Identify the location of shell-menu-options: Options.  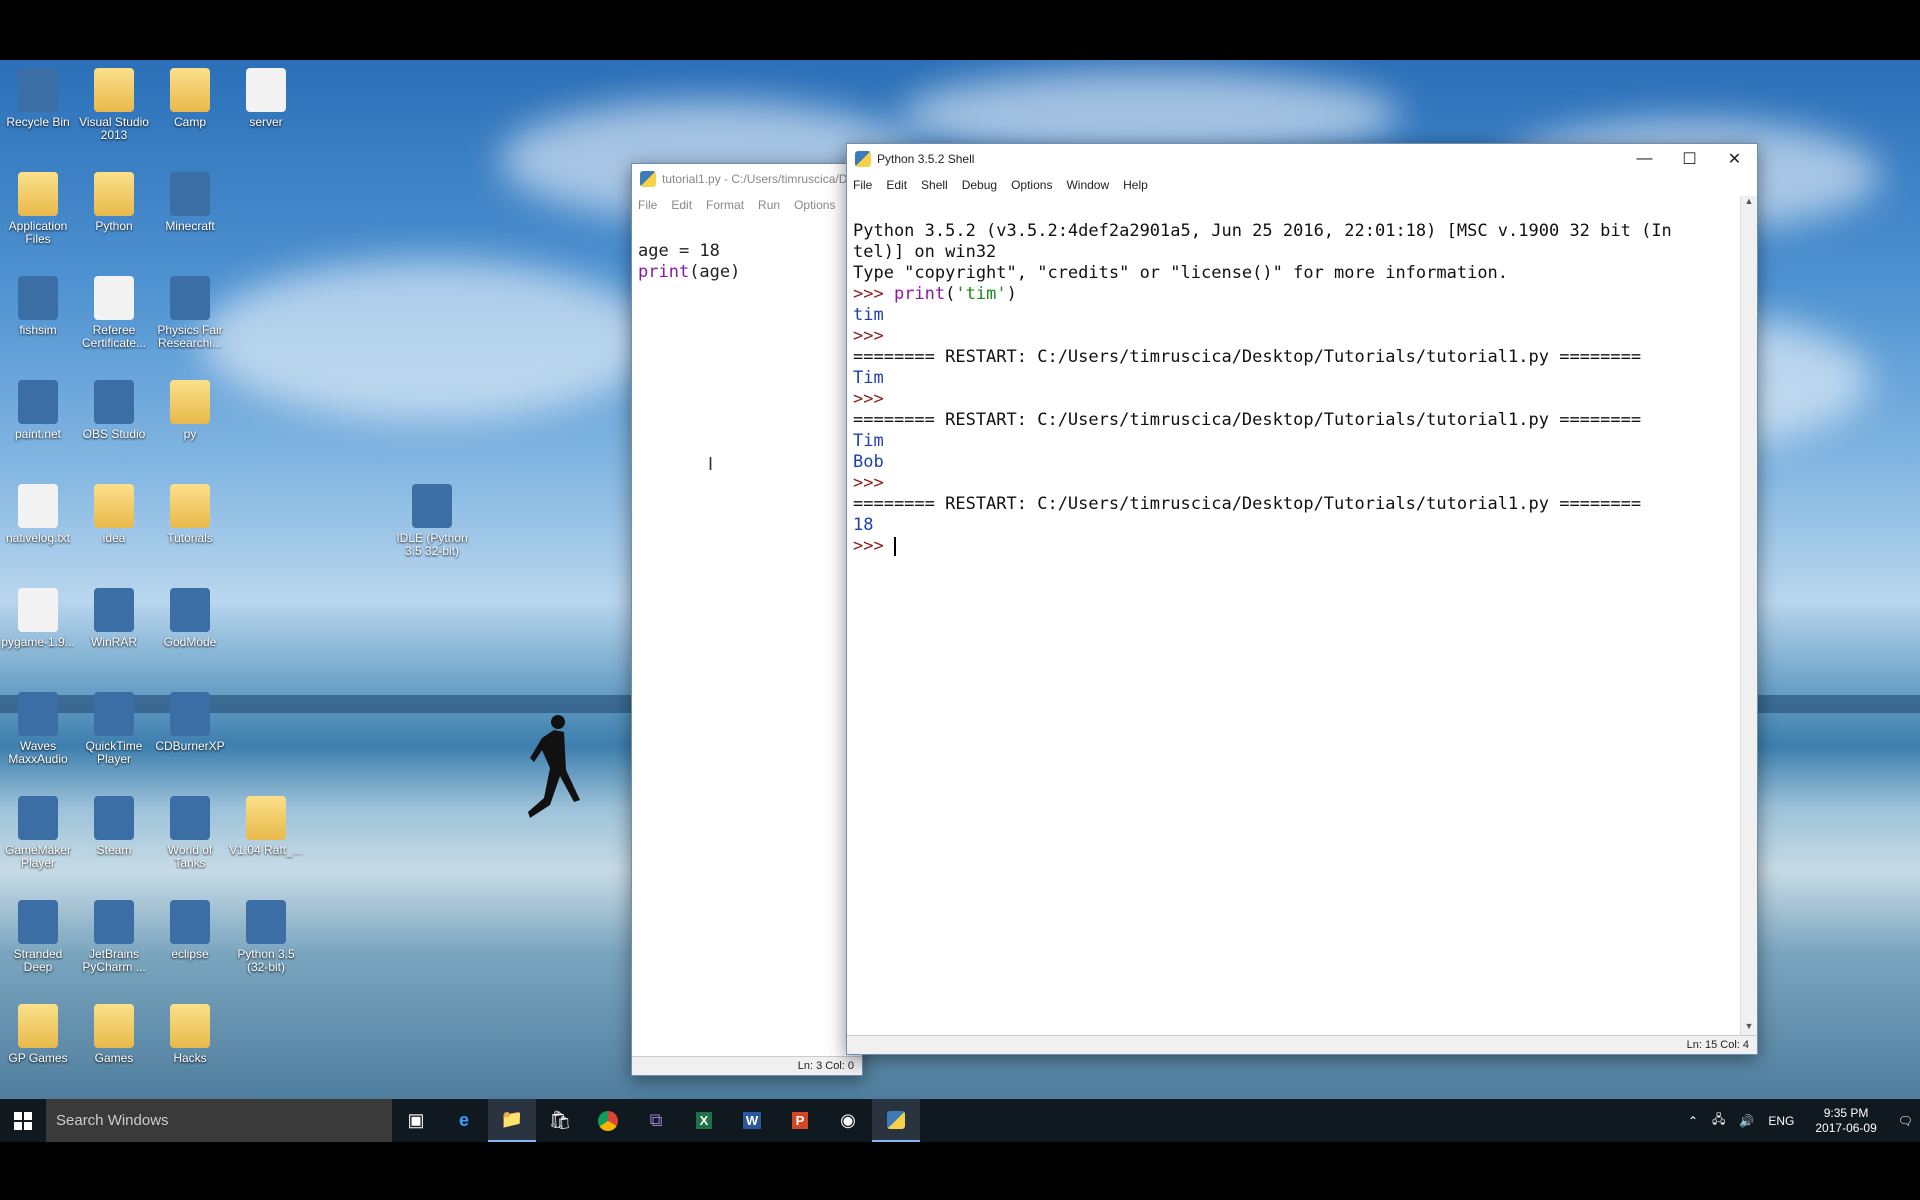
(1031, 185).